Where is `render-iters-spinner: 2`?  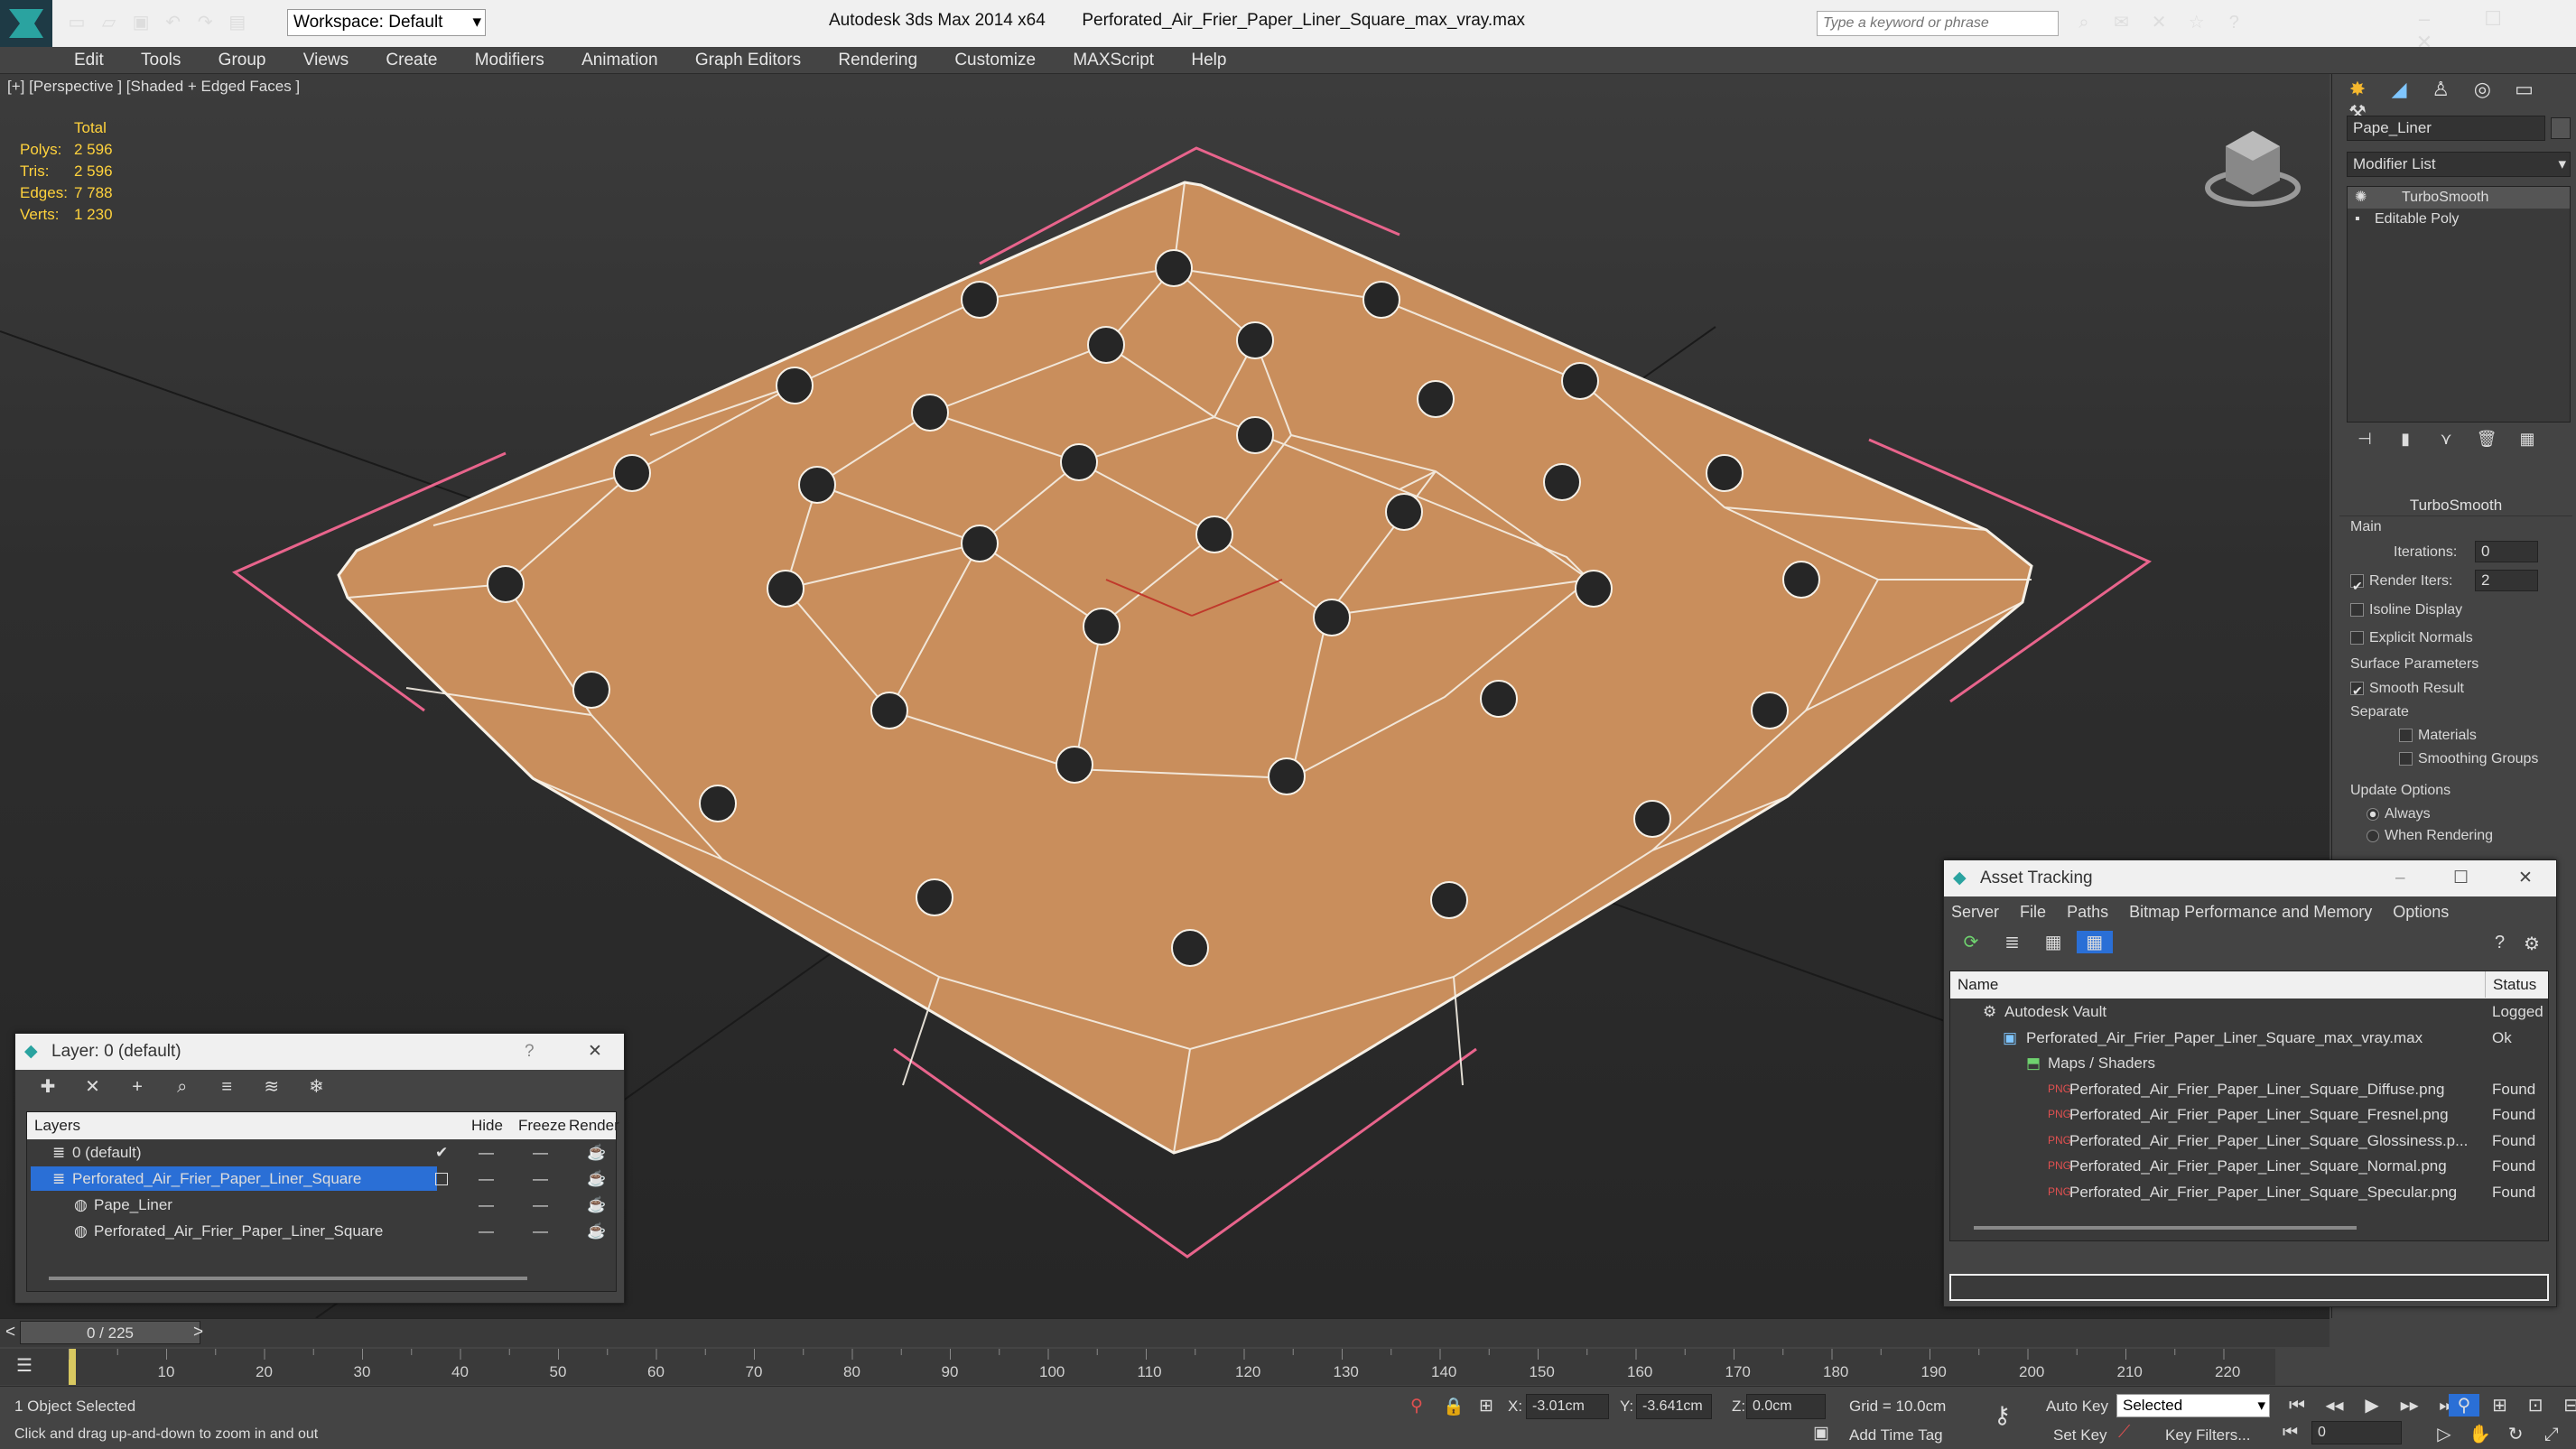
render-iters-spinner: 2 is located at coordinates (2506, 580).